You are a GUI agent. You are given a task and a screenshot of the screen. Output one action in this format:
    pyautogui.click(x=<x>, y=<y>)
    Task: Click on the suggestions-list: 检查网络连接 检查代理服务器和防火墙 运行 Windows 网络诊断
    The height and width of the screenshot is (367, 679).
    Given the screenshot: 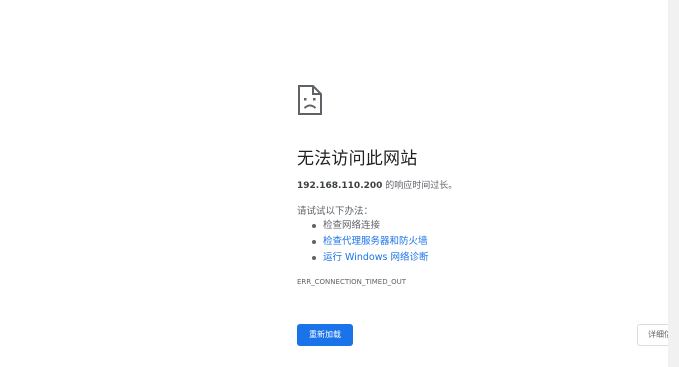 What is the action you would take?
    pyautogui.click(x=362, y=242)
    